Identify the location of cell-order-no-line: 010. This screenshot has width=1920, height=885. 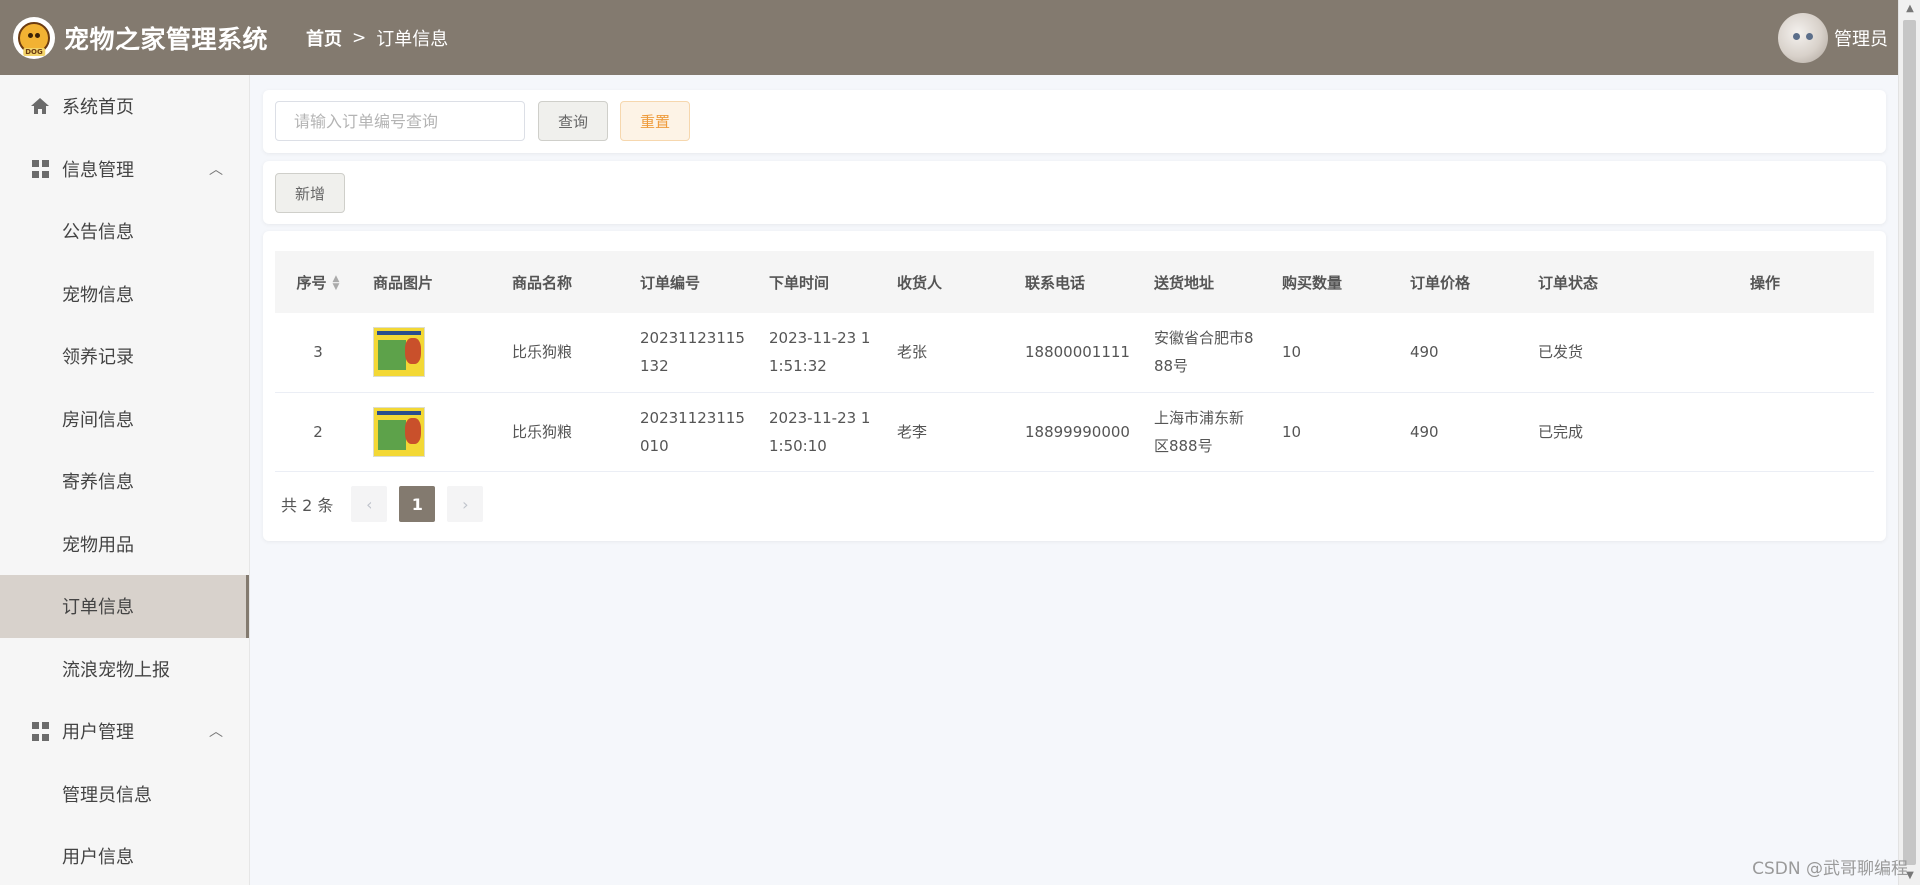
(654, 445).